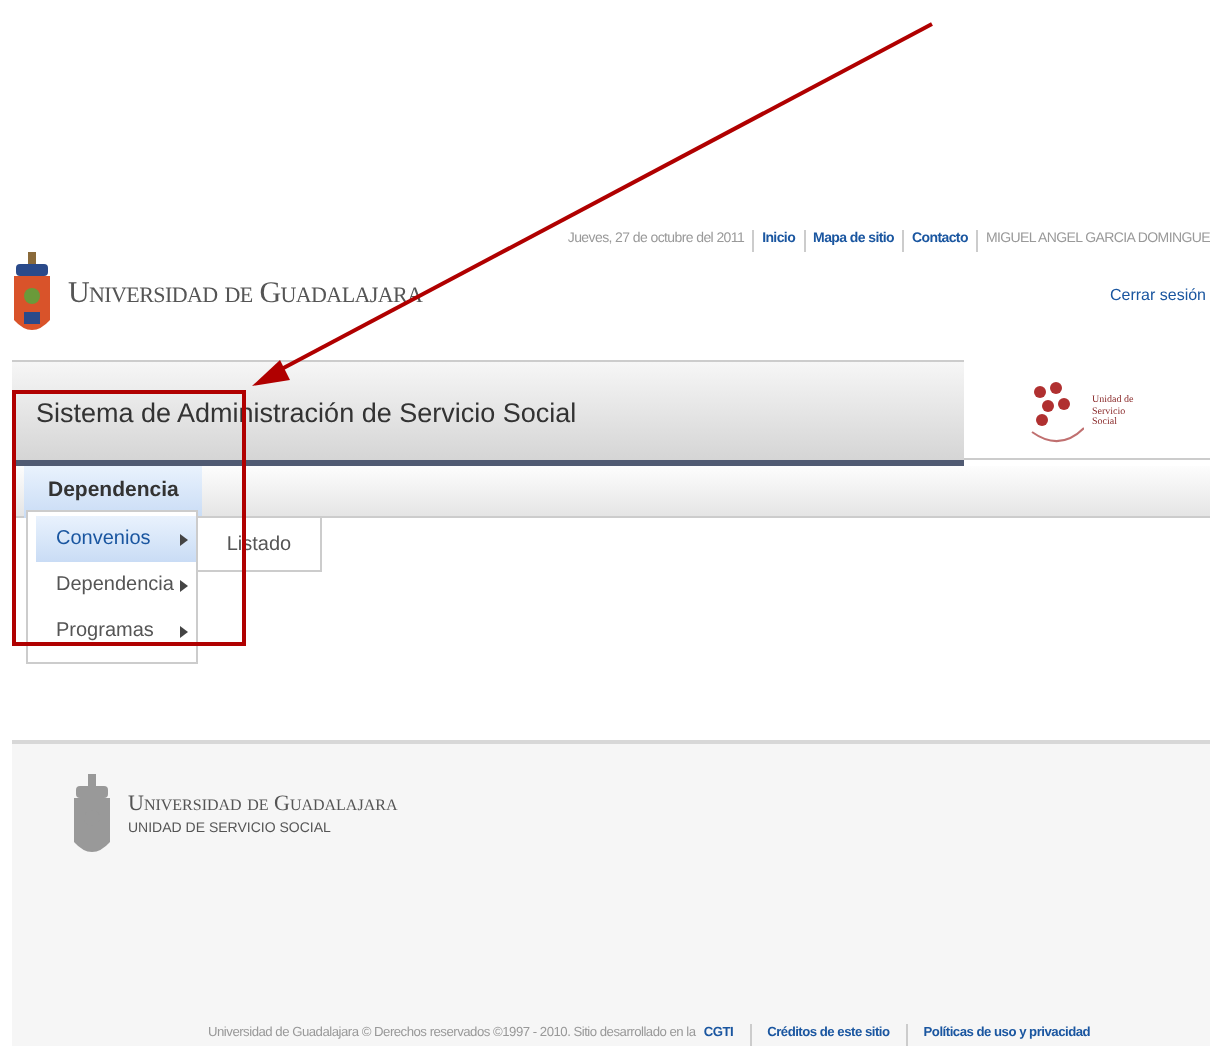 Image resolution: width=1210 pixels, height=1046 pixels. Describe the element at coordinates (116, 631) in the screenshot. I see `menu-item: Programas` at that location.